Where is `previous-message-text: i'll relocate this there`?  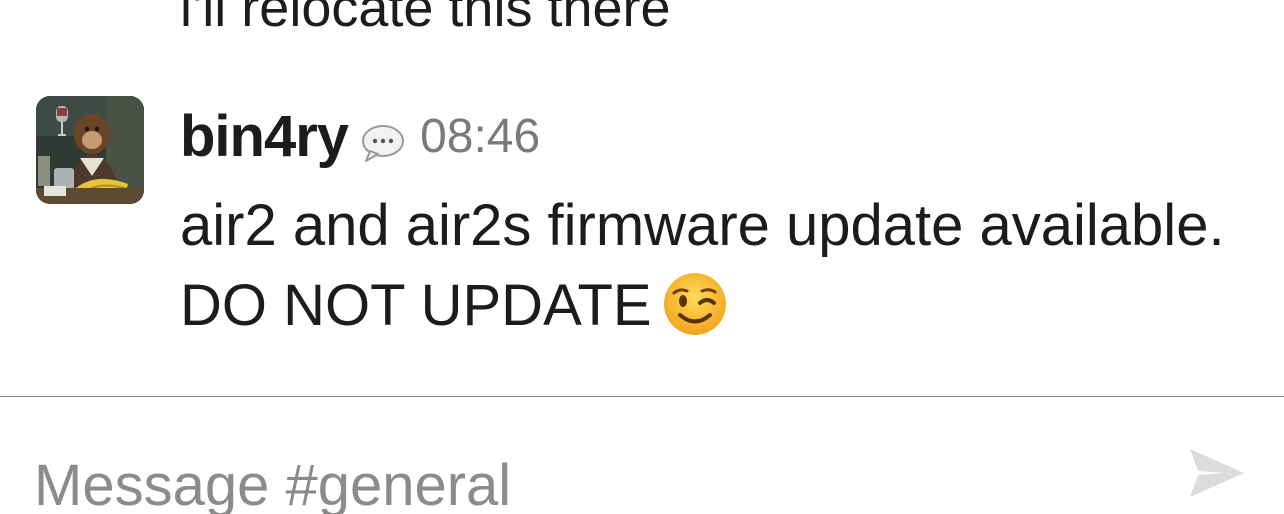
previous-message-text: i'll relocate this there is located at coordinates (425, 19).